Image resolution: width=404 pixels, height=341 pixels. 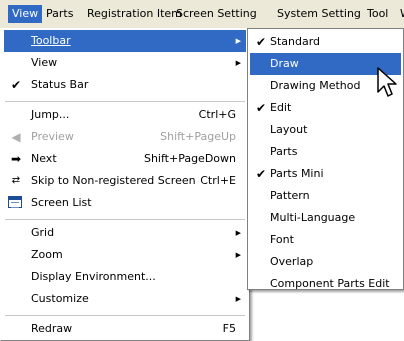 I want to click on menu-window: W, so click(x=400, y=14).